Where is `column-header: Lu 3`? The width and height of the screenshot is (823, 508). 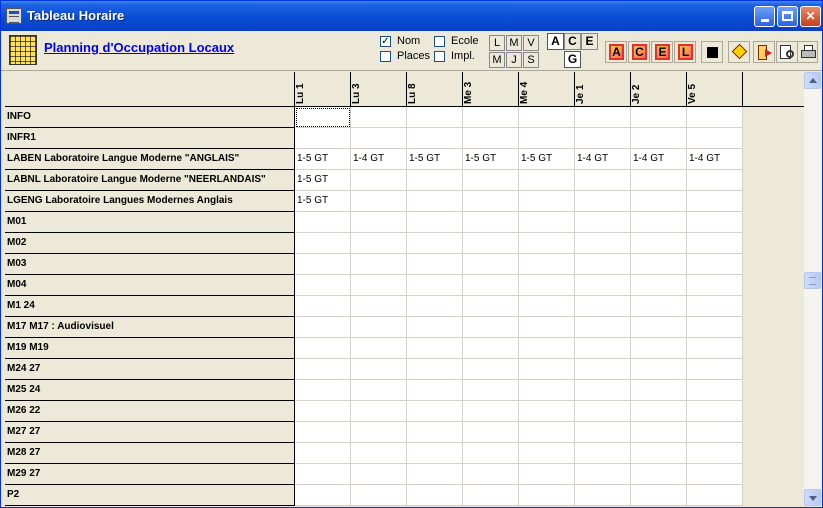
column-header: Lu 3 is located at coordinates (379, 89).